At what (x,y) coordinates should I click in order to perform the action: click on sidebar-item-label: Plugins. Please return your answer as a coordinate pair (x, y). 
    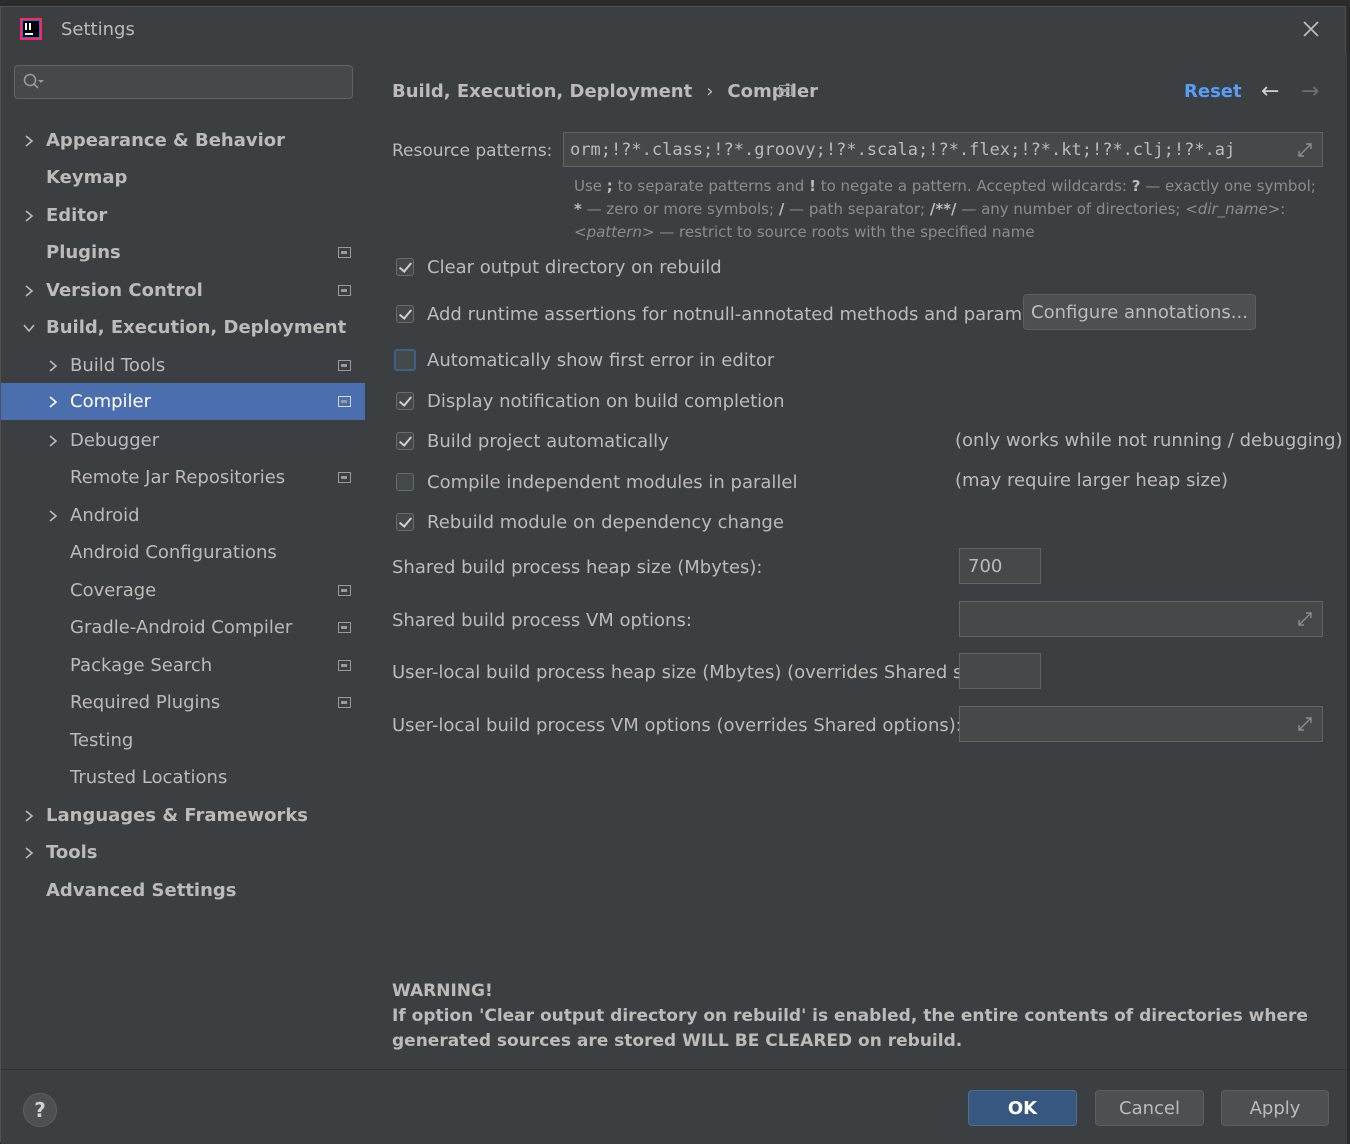
    Looking at the image, I should click on (83, 252).